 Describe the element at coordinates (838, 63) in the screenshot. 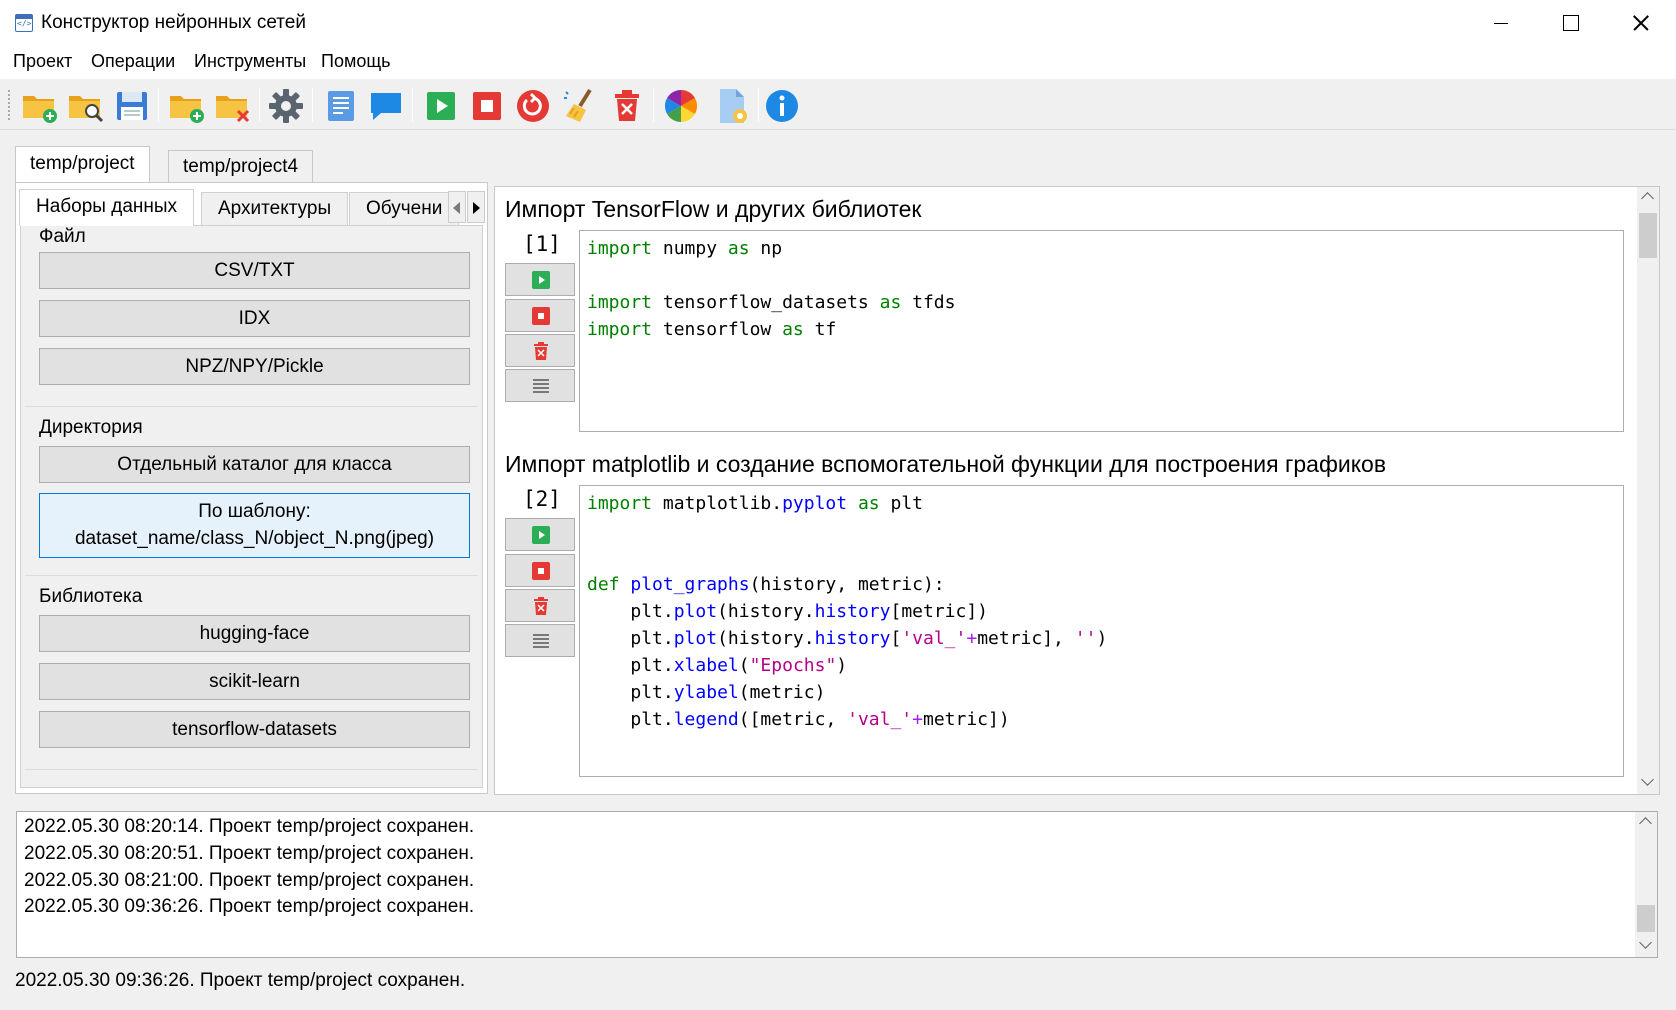

I see `menu-bar: Проект Операции Инструменты Помощь` at that location.